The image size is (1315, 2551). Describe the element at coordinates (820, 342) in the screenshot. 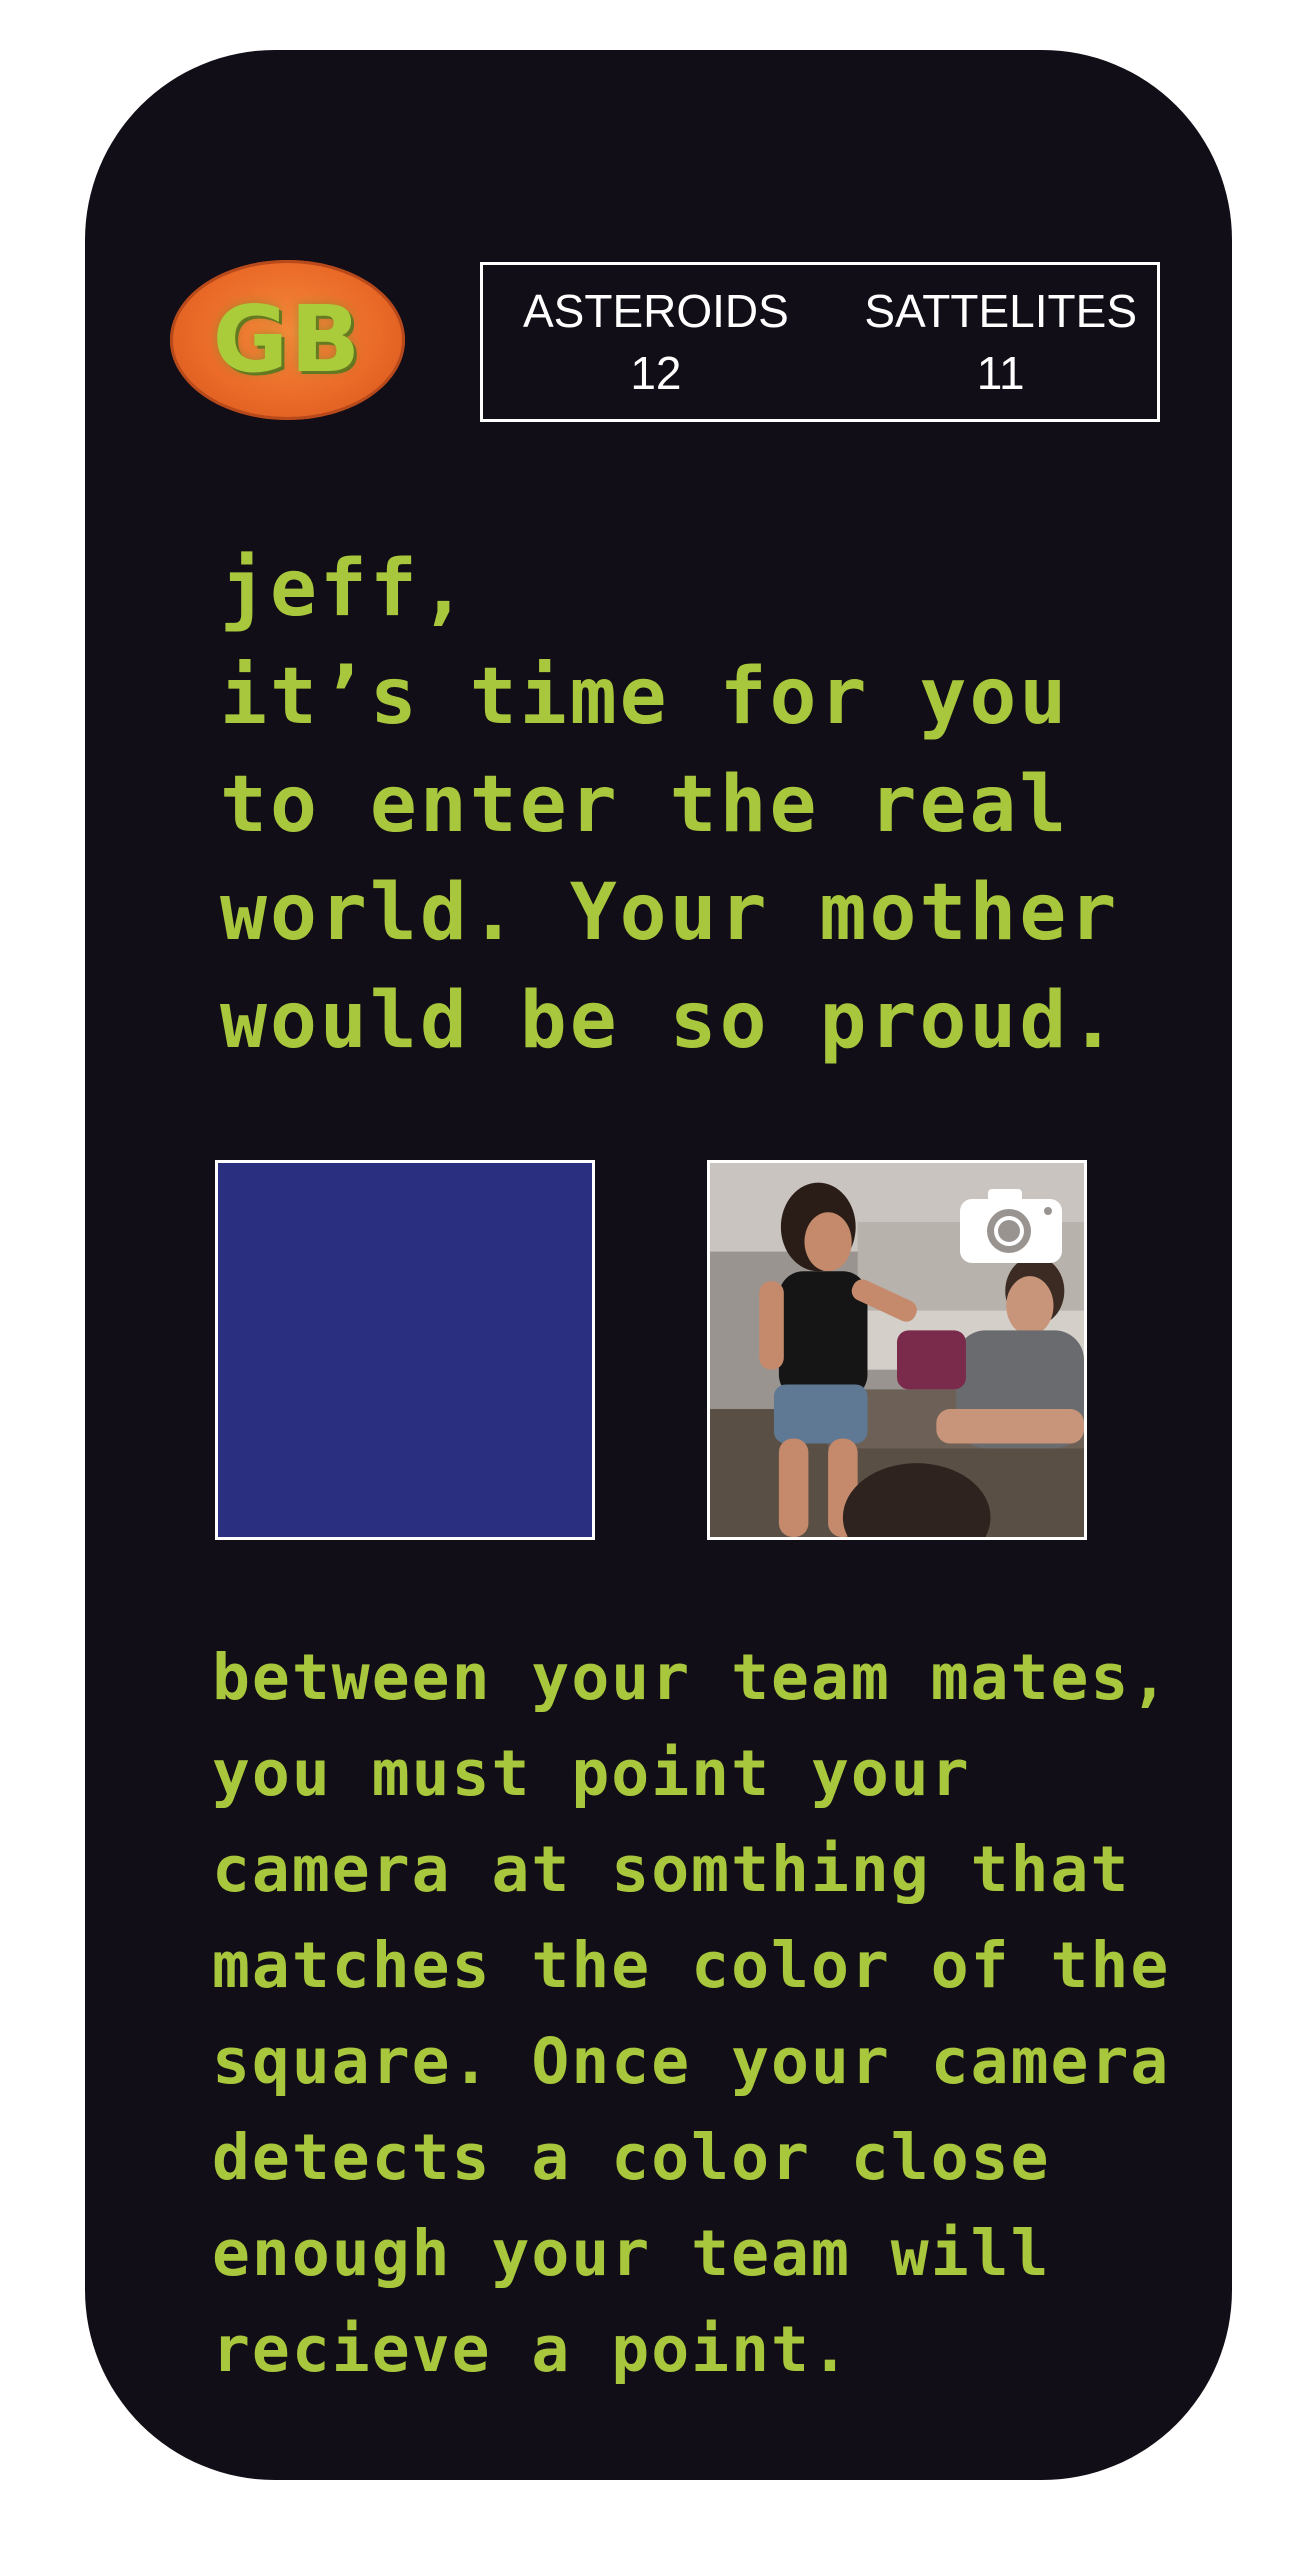

I see `scoreboard: ASTEROIDS 12 SATTELITES 11` at that location.